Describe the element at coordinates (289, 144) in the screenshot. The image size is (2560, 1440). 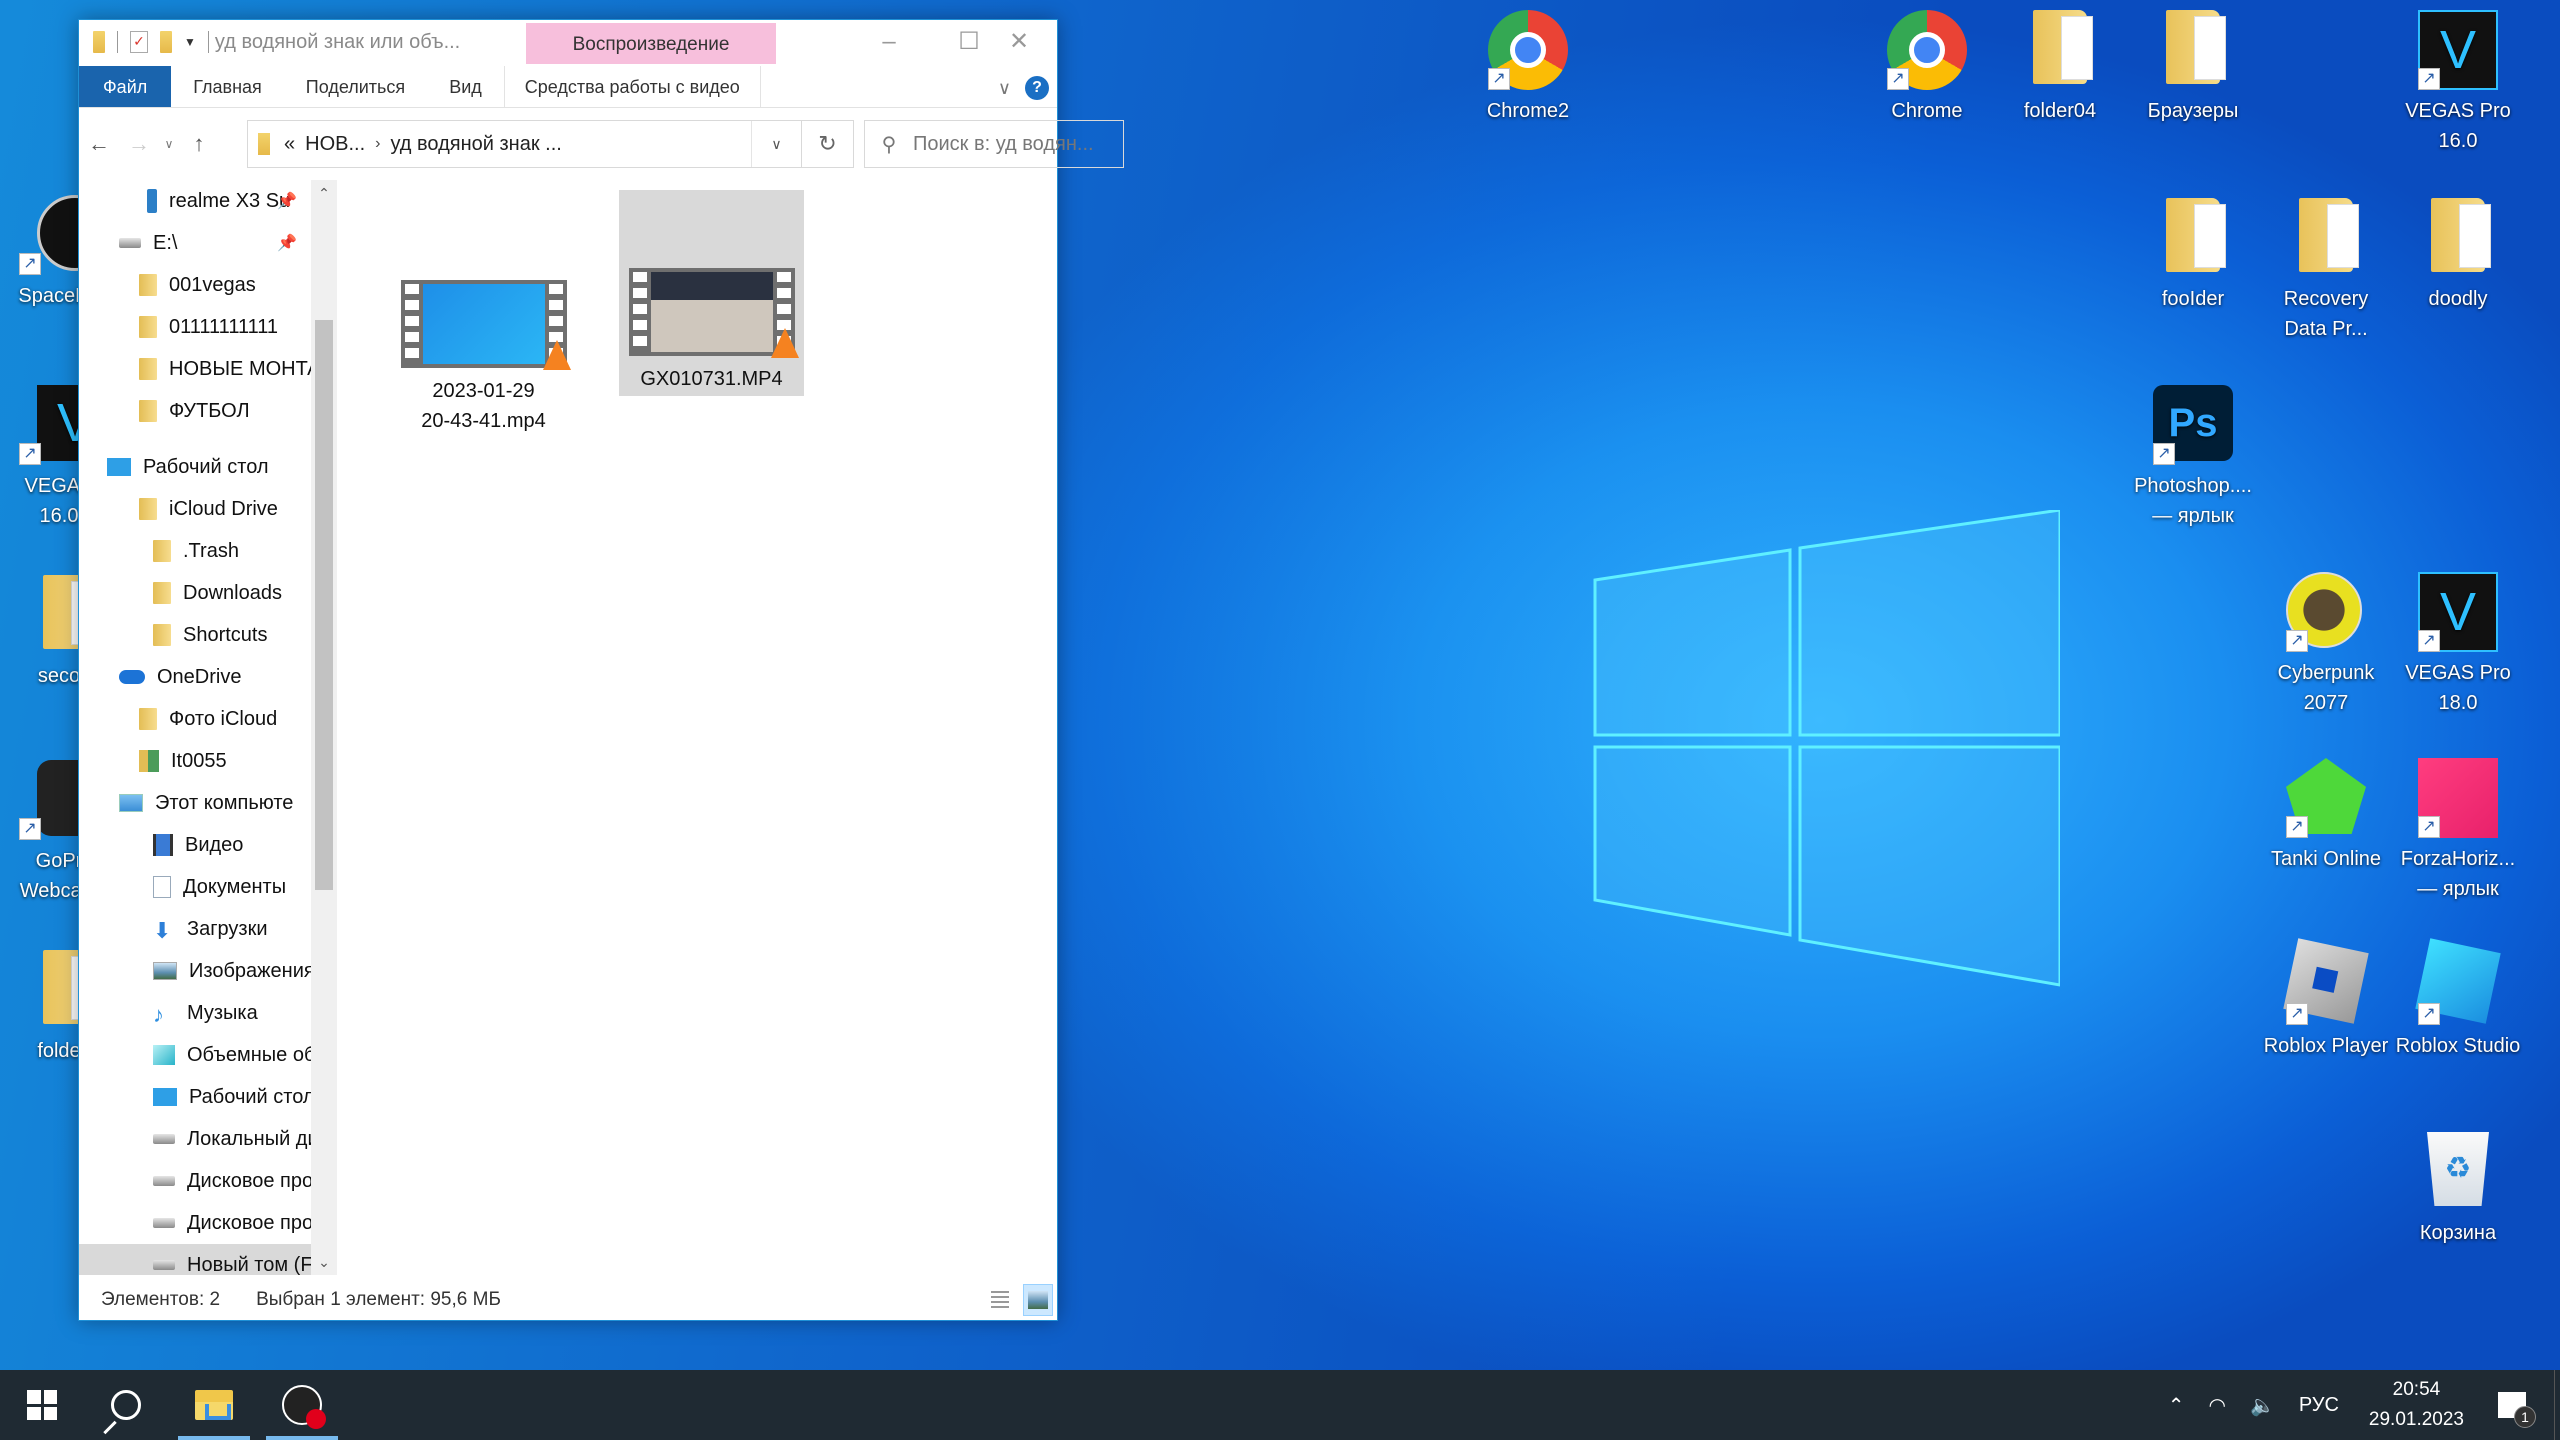
I see `breadcrumb-overflow: «` at that location.